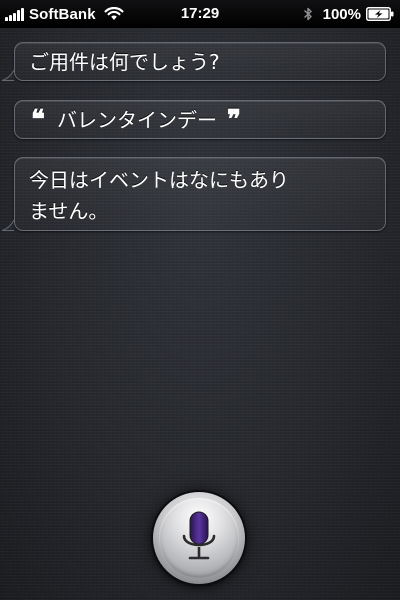 This screenshot has height=600, width=400. Describe the element at coordinates (341, 14) in the screenshot. I see `battery-percent: 100%` at that location.